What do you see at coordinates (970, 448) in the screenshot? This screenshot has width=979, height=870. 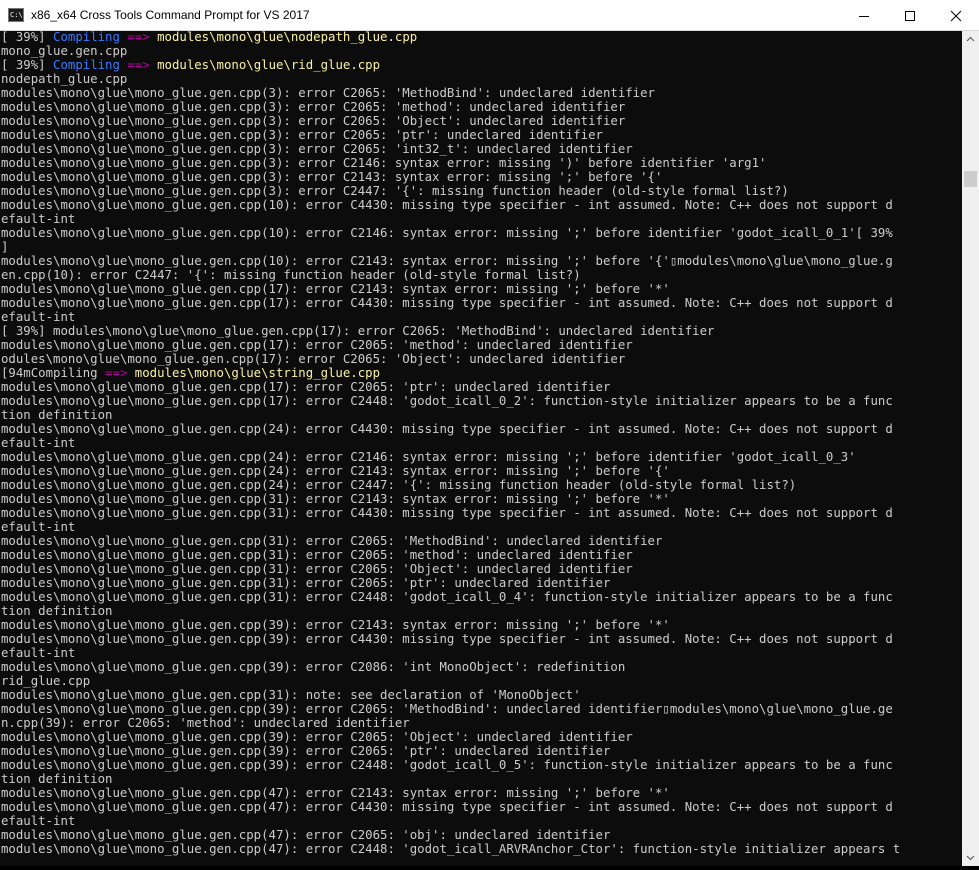 I see `vertical-scrollbar` at bounding box center [970, 448].